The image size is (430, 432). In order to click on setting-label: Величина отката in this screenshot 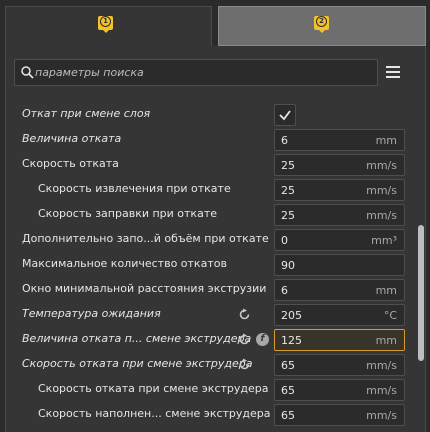, I will do `click(72, 138)`.